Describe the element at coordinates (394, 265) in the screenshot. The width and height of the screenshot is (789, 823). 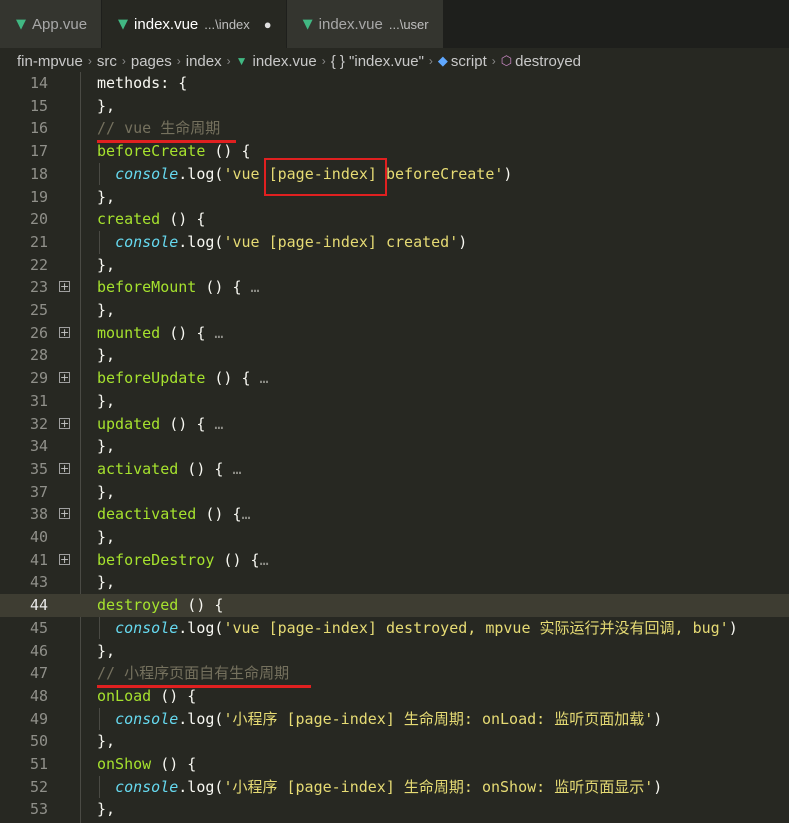
I see `code-line: 22},` at that location.